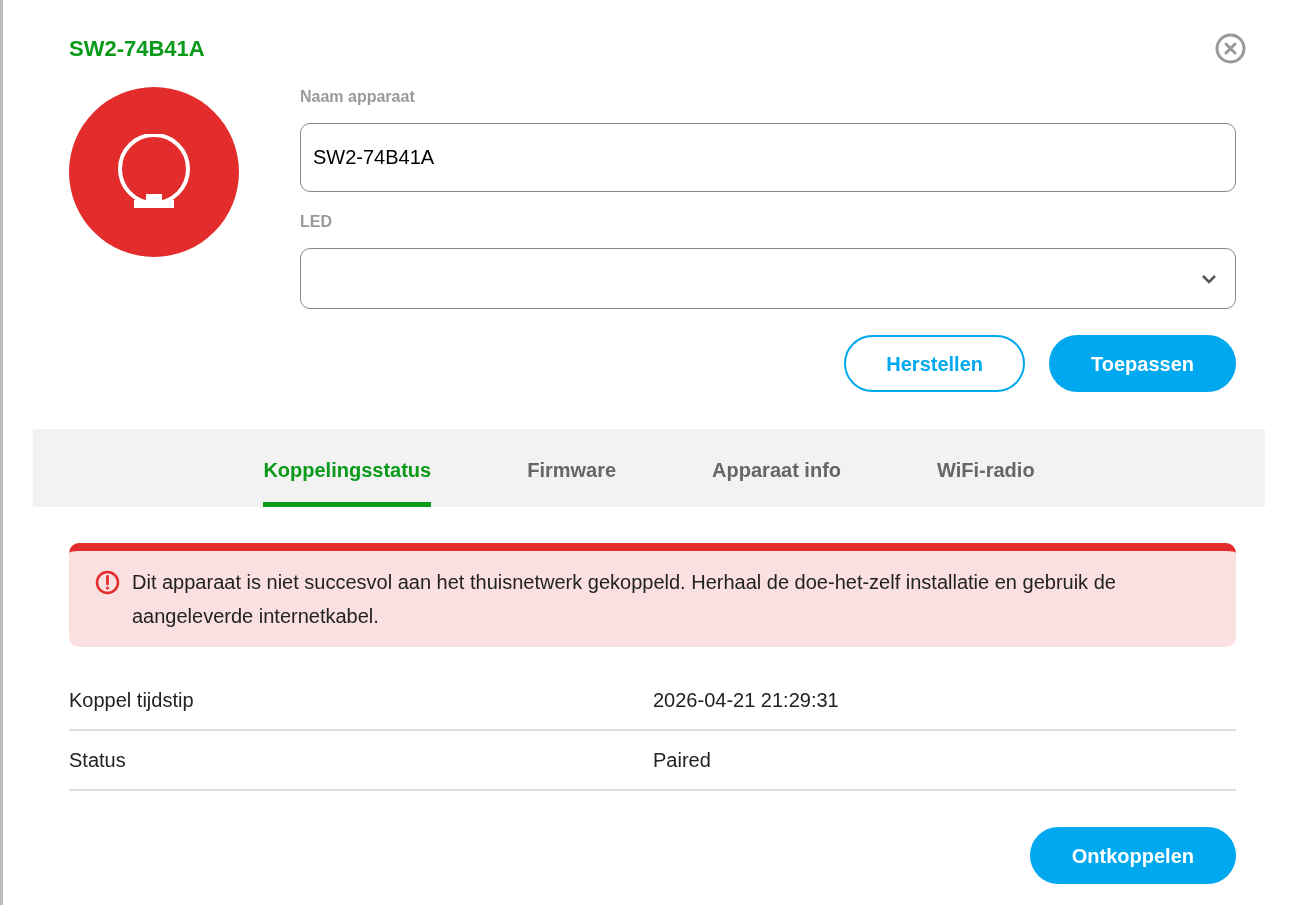 Image resolution: width=1302 pixels, height=905 pixels. Describe the element at coordinates (776, 468) in the screenshot. I see `tab: Apparaat info` at that location.